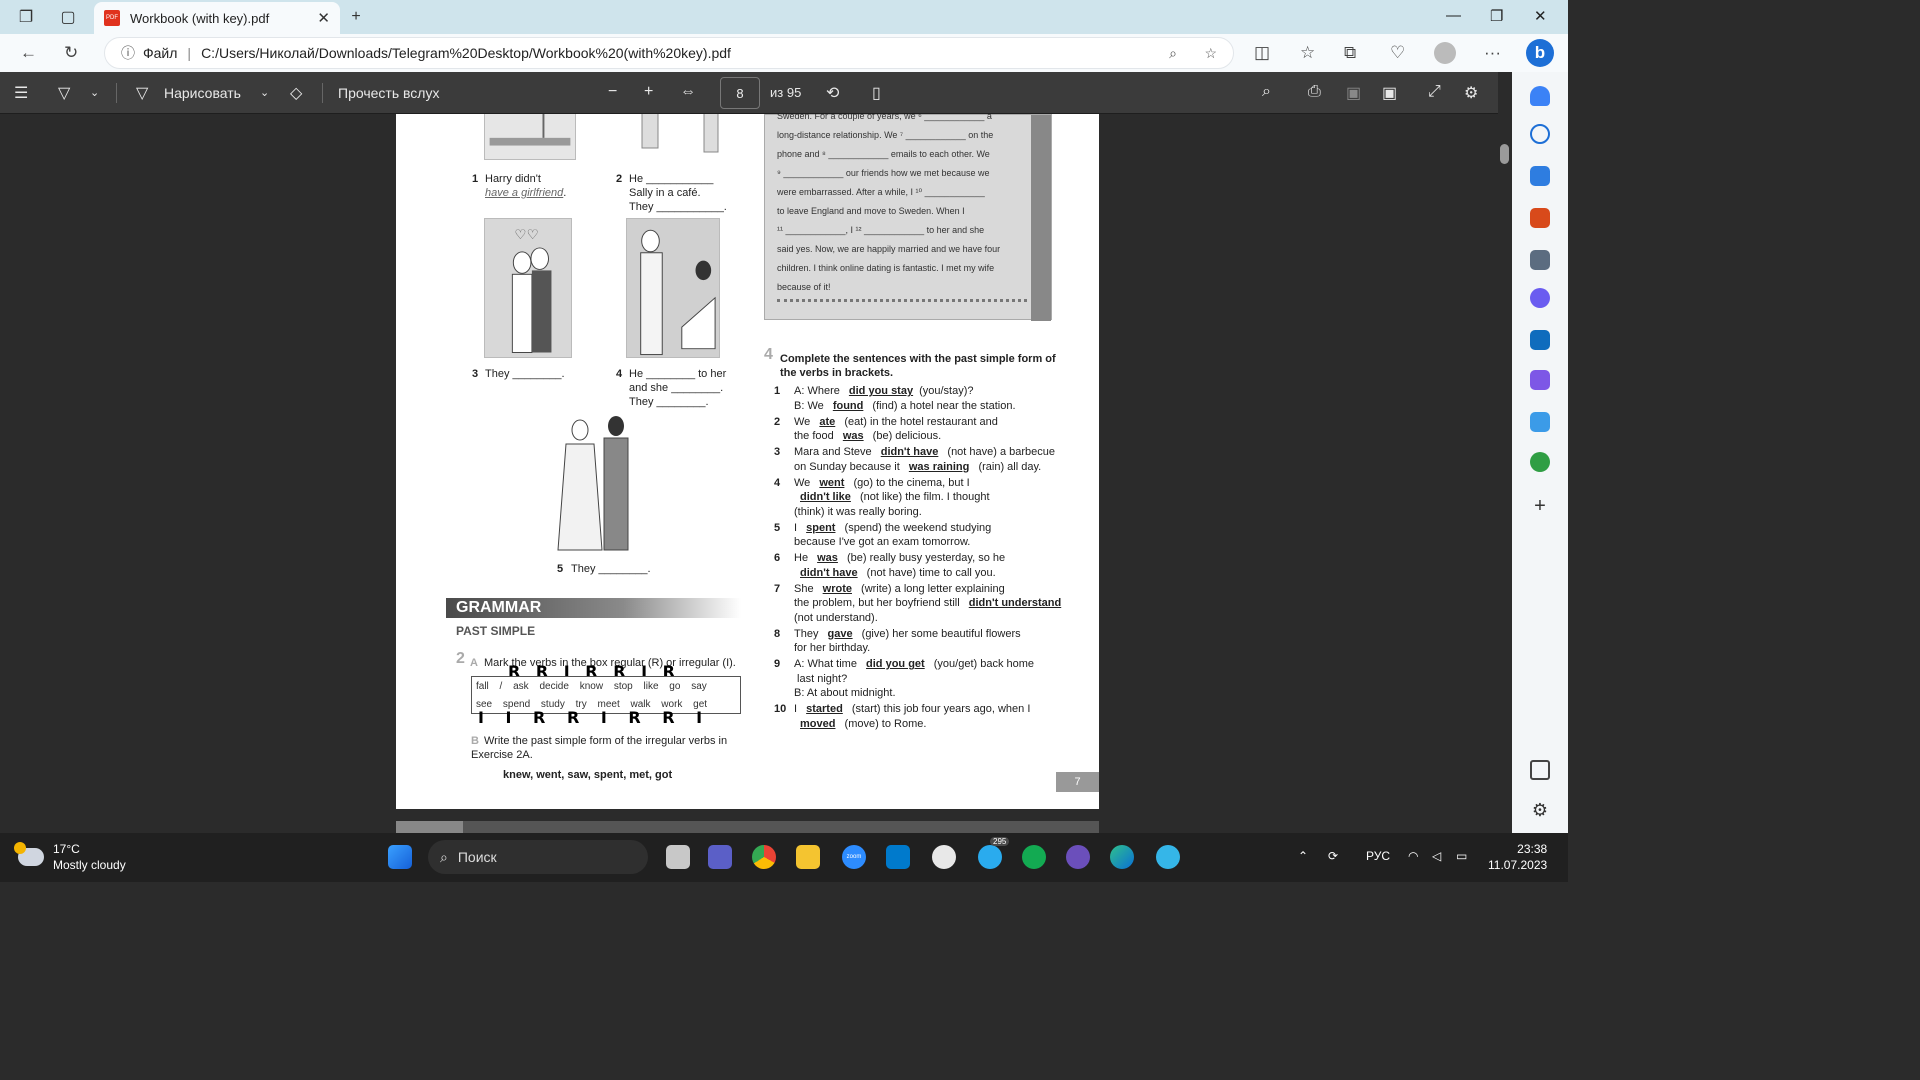 Image resolution: width=1920 pixels, height=1080 pixels. What do you see at coordinates (513, 179) in the screenshot?
I see `ex1-item1-text: Harry didn't` at bounding box center [513, 179].